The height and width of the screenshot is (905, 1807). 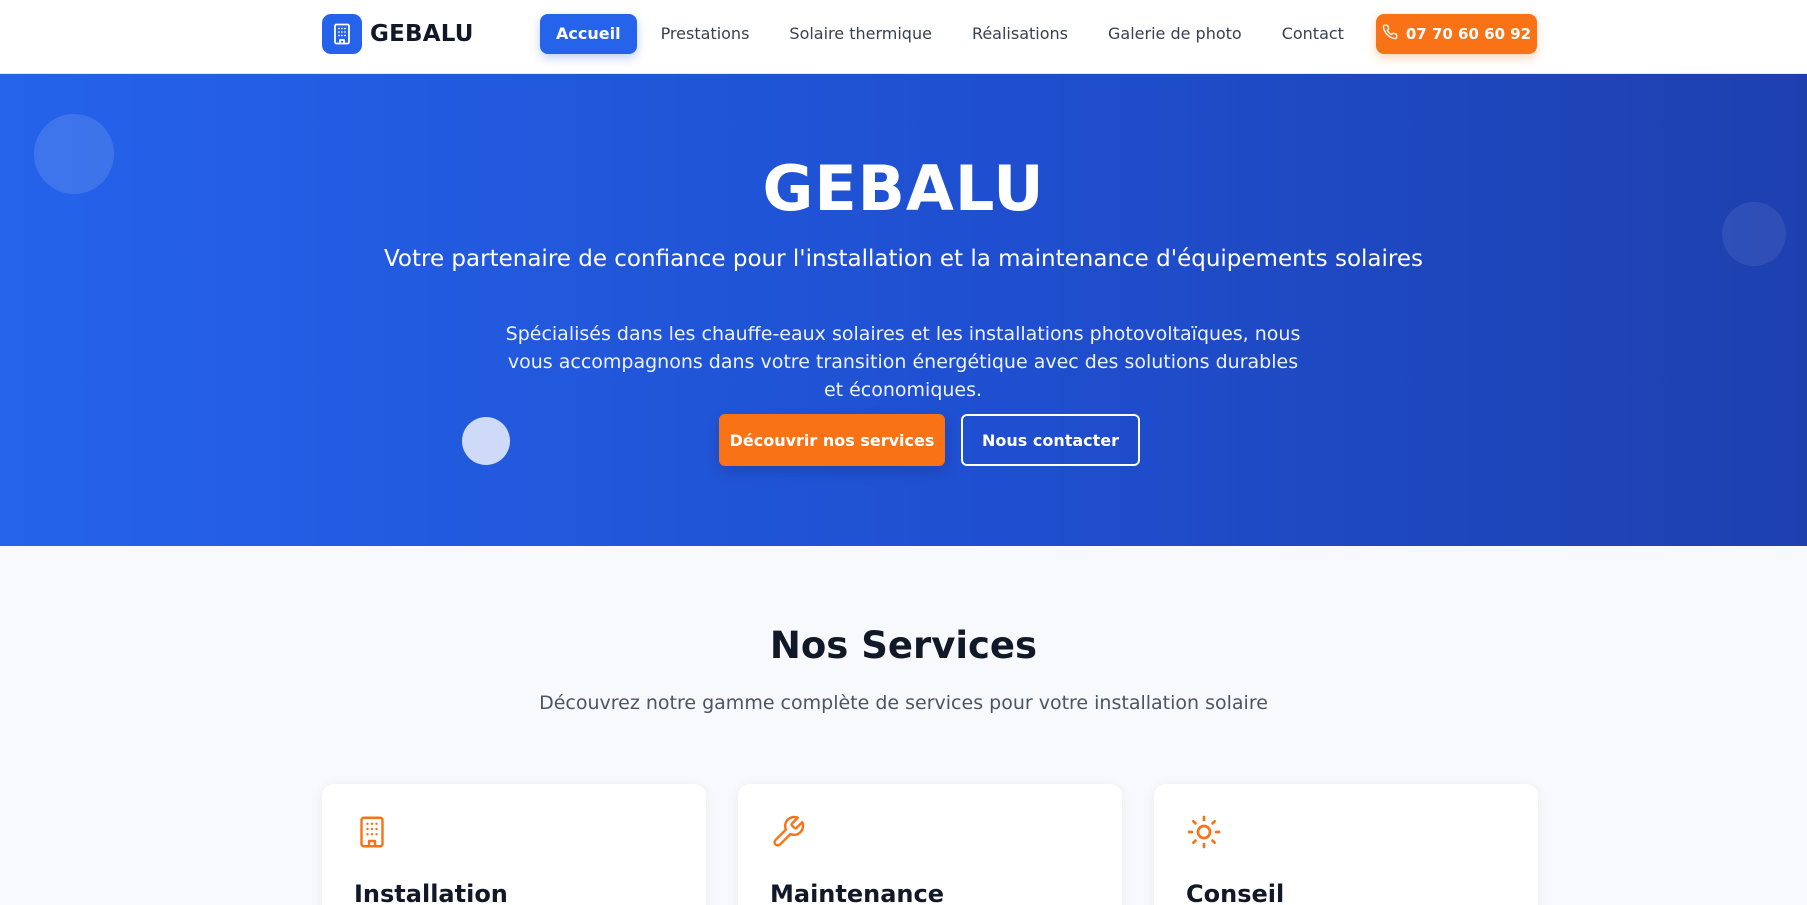 I want to click on phone-number: 07 70 60 60 92, so click(x=1468, y=34).